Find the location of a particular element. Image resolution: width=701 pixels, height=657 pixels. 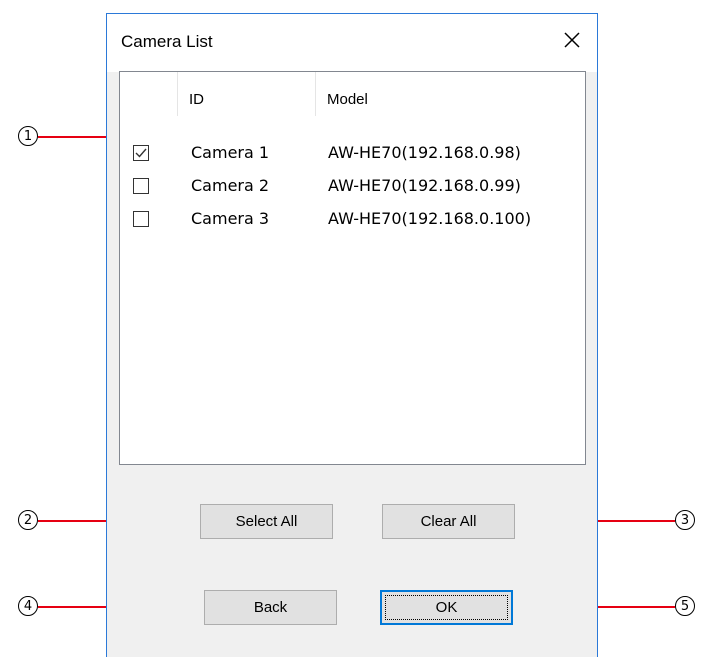

camera-id: Camera 2 is located at coordinates (230, 185).